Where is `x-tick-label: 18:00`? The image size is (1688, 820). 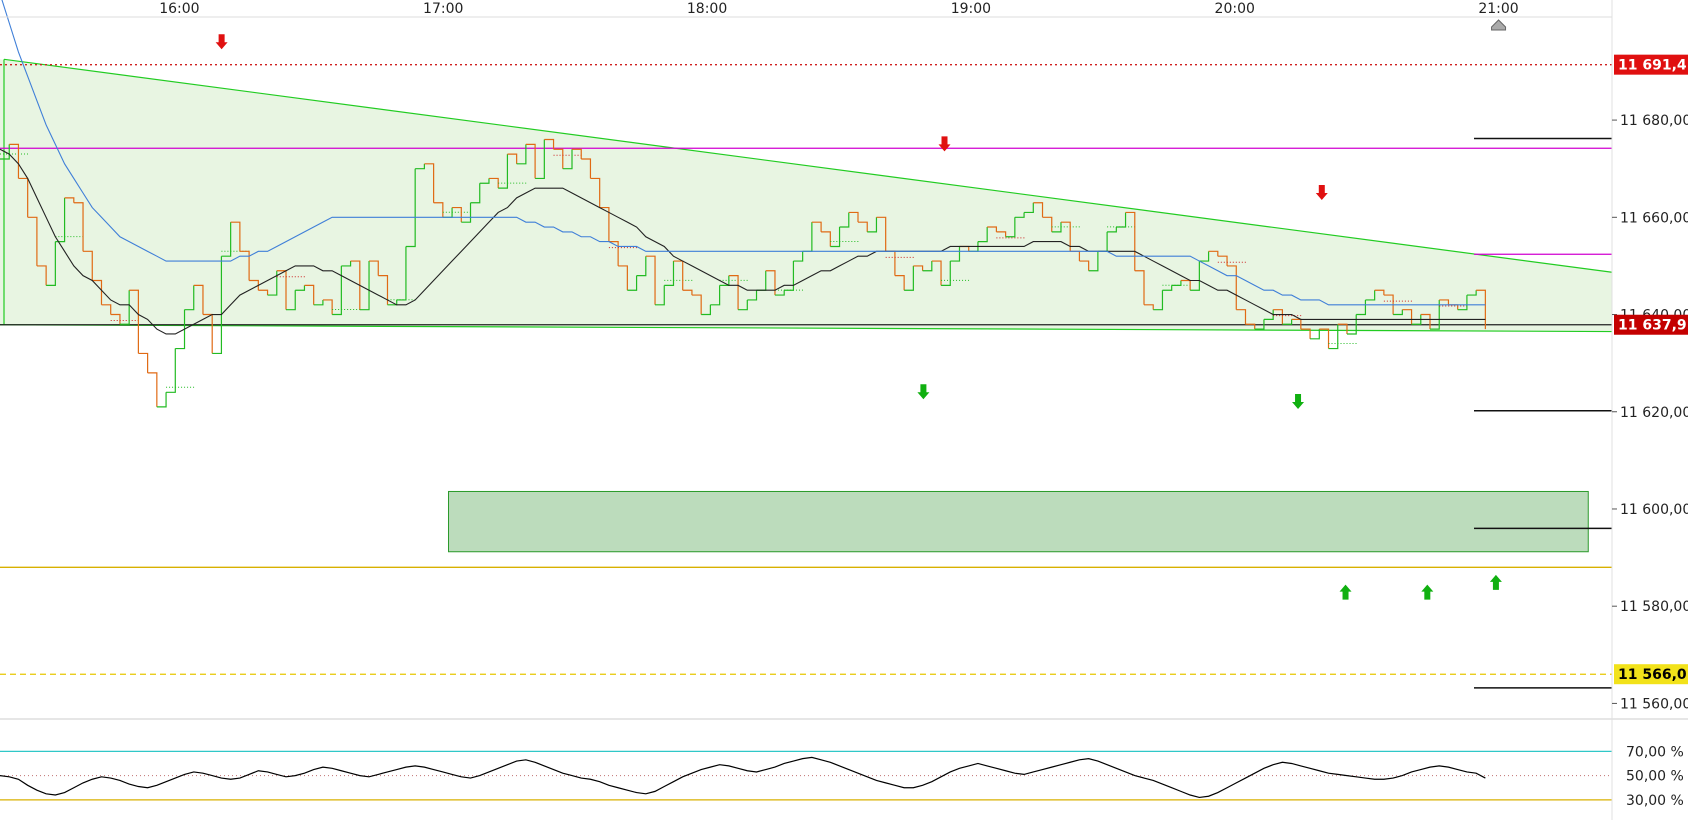
x-tick-label: 18:00 is located at coordinates (707, 9).